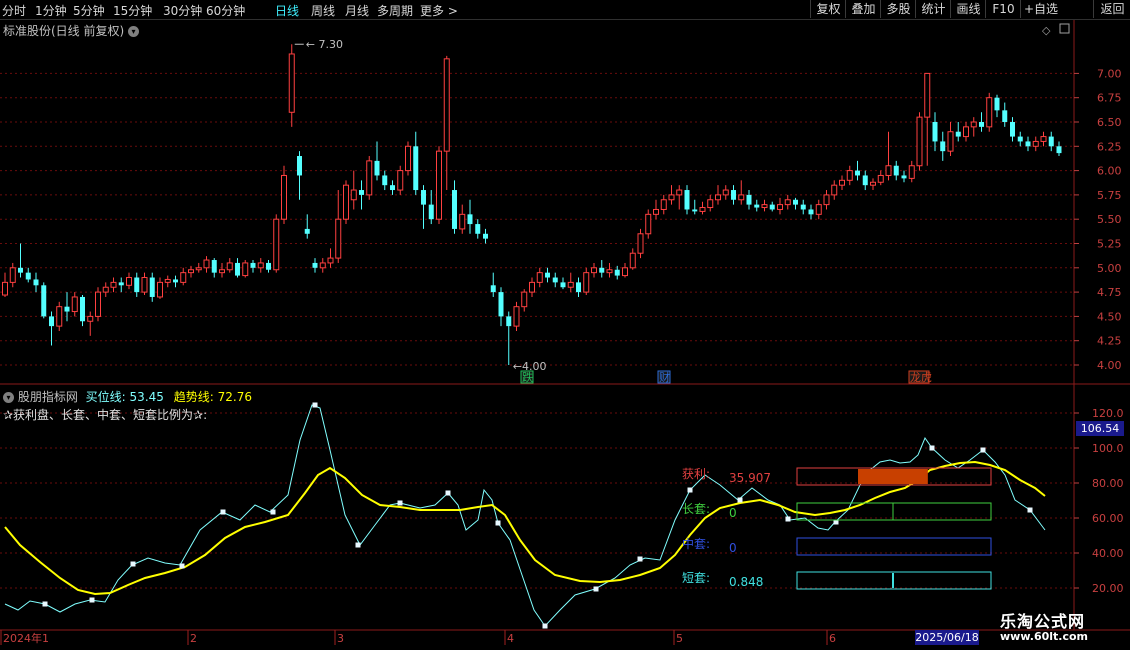 The height and width of the screenshot is (650, 1130). What do you see at coordinates (1108, 518) in the screenshot?
I see `indicator-tick-label: 60.00` at bounding box center [1108, 518].